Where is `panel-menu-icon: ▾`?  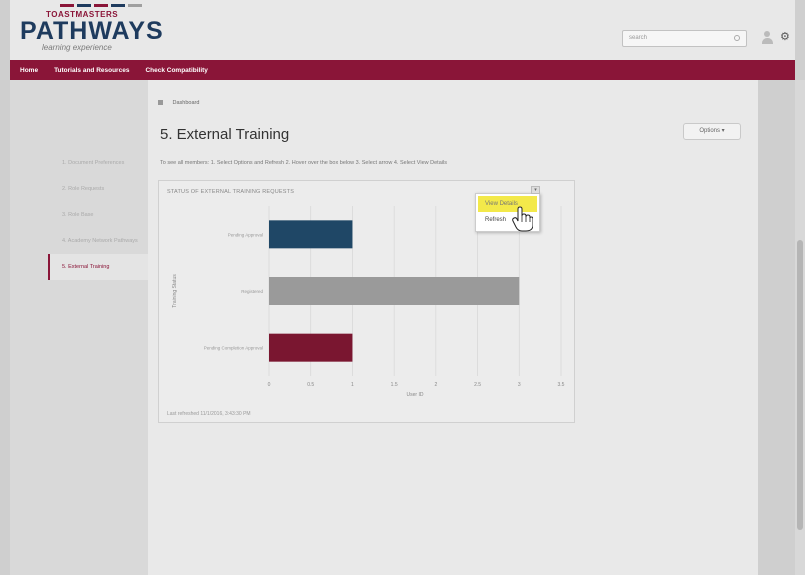
panel-menu-icon: ▾ is located at coordinates (535, 190).